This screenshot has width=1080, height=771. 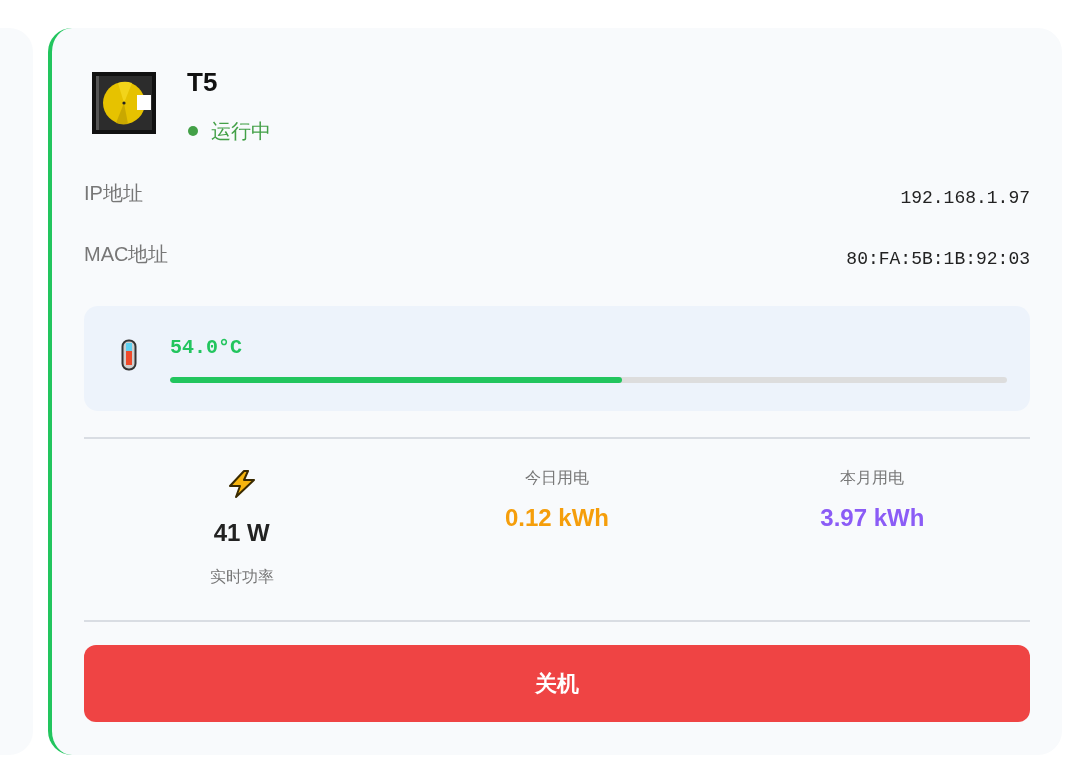 I want to click on thermometer-icon, so click(x=129, y=354).